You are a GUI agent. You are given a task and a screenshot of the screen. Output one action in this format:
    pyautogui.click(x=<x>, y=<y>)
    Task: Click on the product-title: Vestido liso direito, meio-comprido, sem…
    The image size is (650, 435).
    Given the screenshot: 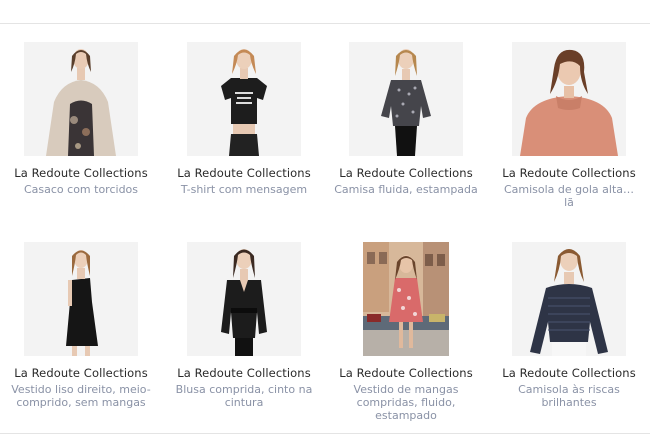 What is the action you would take?
    pyautogui.click(x=81, y=396)
    